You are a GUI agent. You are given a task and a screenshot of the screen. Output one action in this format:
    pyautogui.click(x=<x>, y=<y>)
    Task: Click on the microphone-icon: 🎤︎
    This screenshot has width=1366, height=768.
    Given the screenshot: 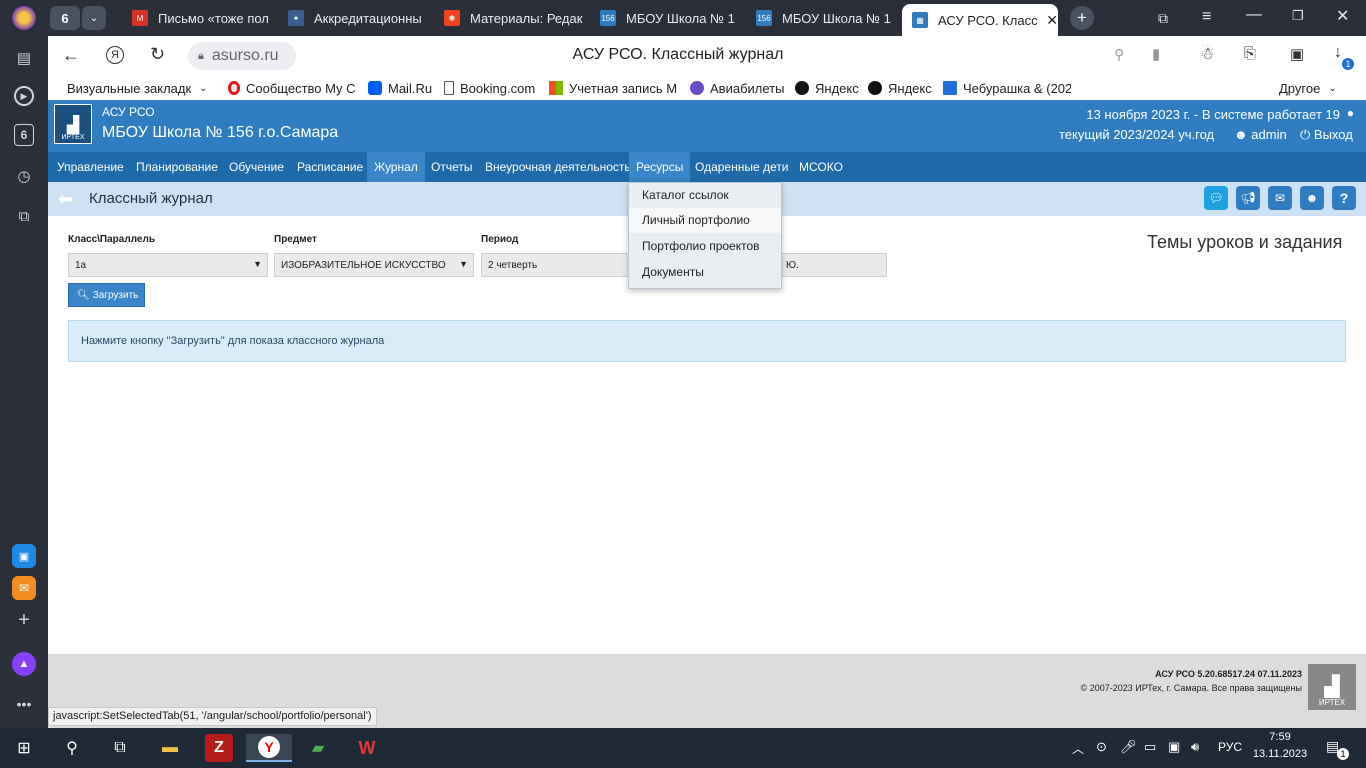 What is the action you would take?
    pyautogui.click(x=1128, y=747)
    